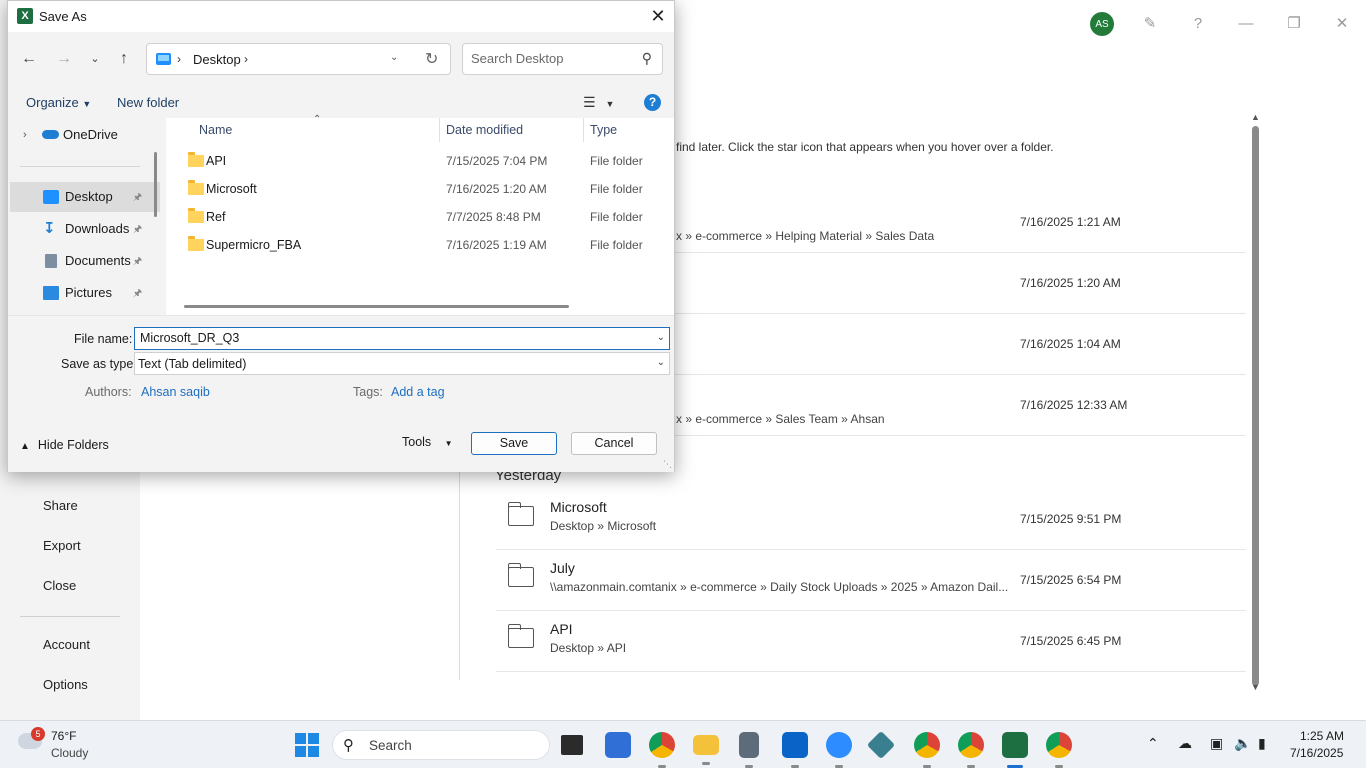 Image resolution: width=1366 pixels, height=768 pixels. What do you see at coordinates (871, 641) in the screenshot?
I see `recent-row: API Desktop » API 7/15/2025 6:45 PM` at bounding box center [871, 641].